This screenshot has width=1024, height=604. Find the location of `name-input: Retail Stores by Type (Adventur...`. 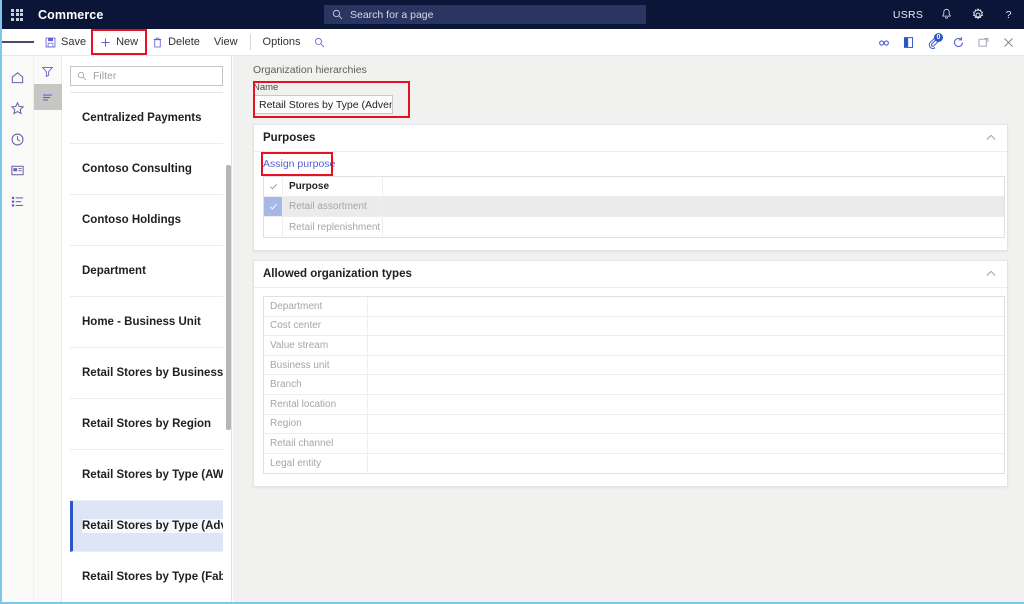

name-input: Retail Stores by Type (Adventur... is located at coordinates (323, 104).